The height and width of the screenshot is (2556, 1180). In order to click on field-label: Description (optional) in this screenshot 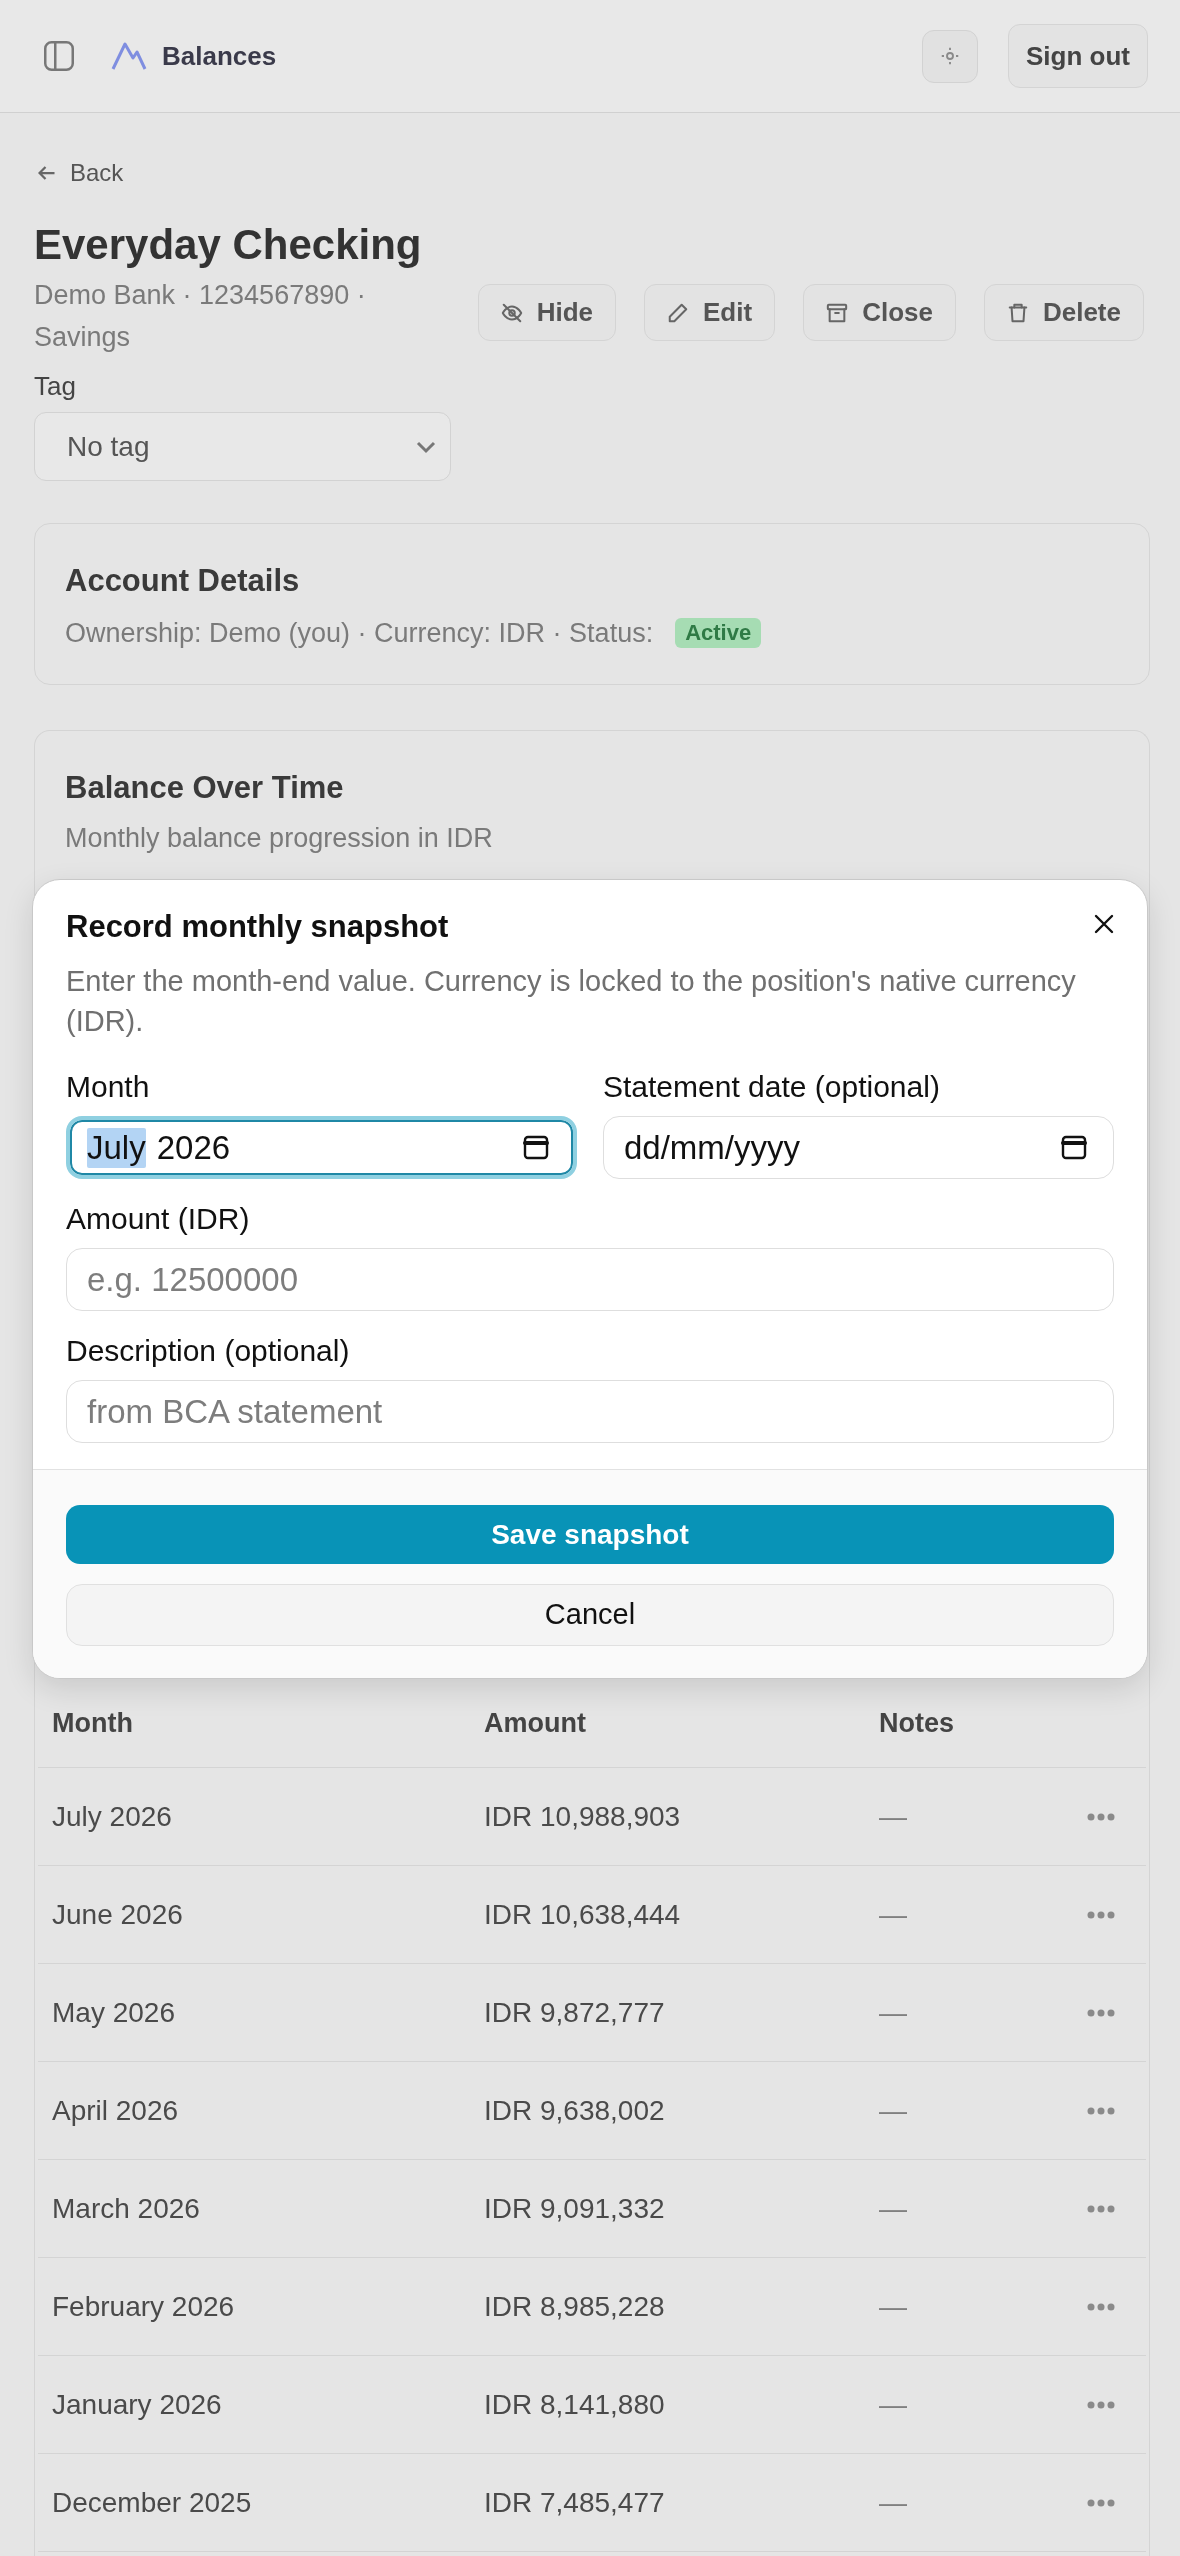, I will do `click(208, 1351)`.